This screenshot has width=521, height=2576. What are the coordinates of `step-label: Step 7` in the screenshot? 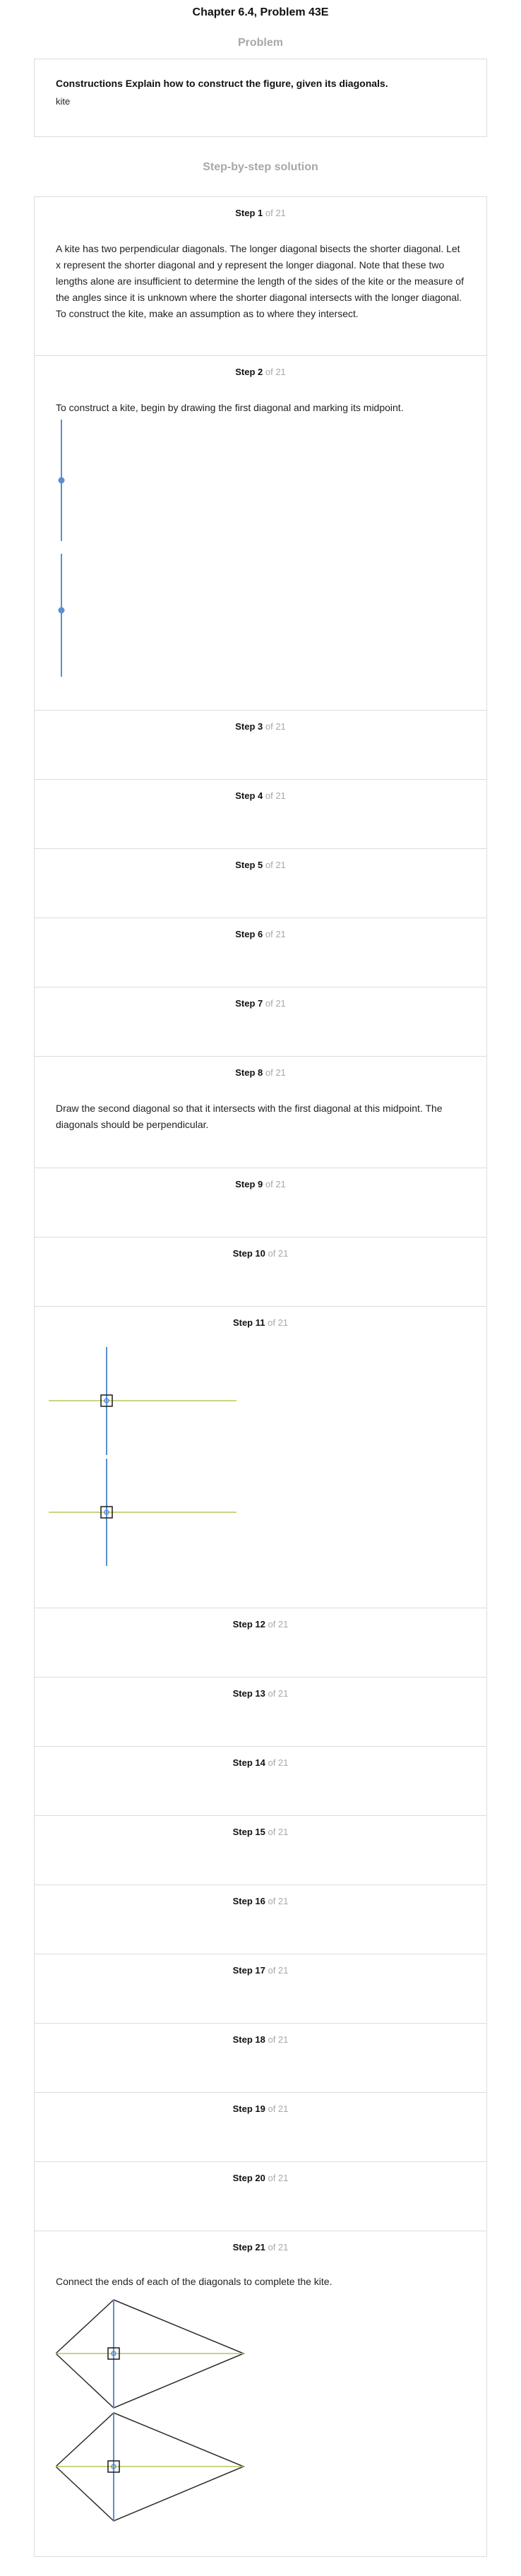 It's located at (249, 1003).